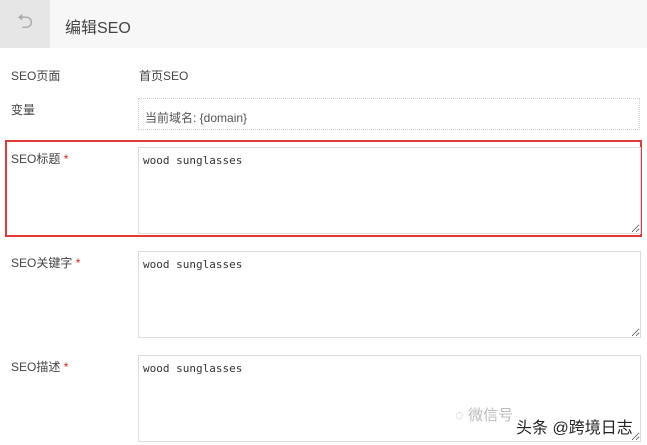 The height and width of the screenshot is (445, 647). I want to click on seo-description-label: SEO描述 *, so click(40, 367).